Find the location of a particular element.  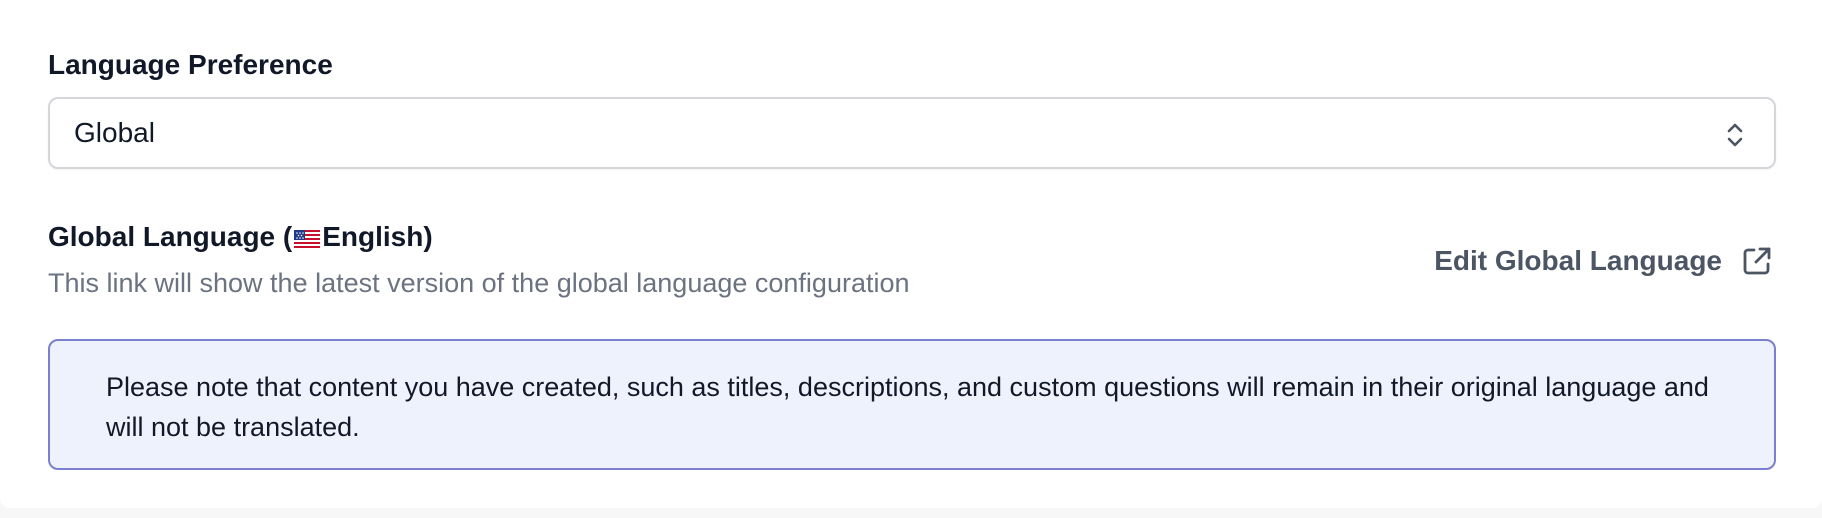

language-preference-label: Language Preference is located at coordinates (190, 64).